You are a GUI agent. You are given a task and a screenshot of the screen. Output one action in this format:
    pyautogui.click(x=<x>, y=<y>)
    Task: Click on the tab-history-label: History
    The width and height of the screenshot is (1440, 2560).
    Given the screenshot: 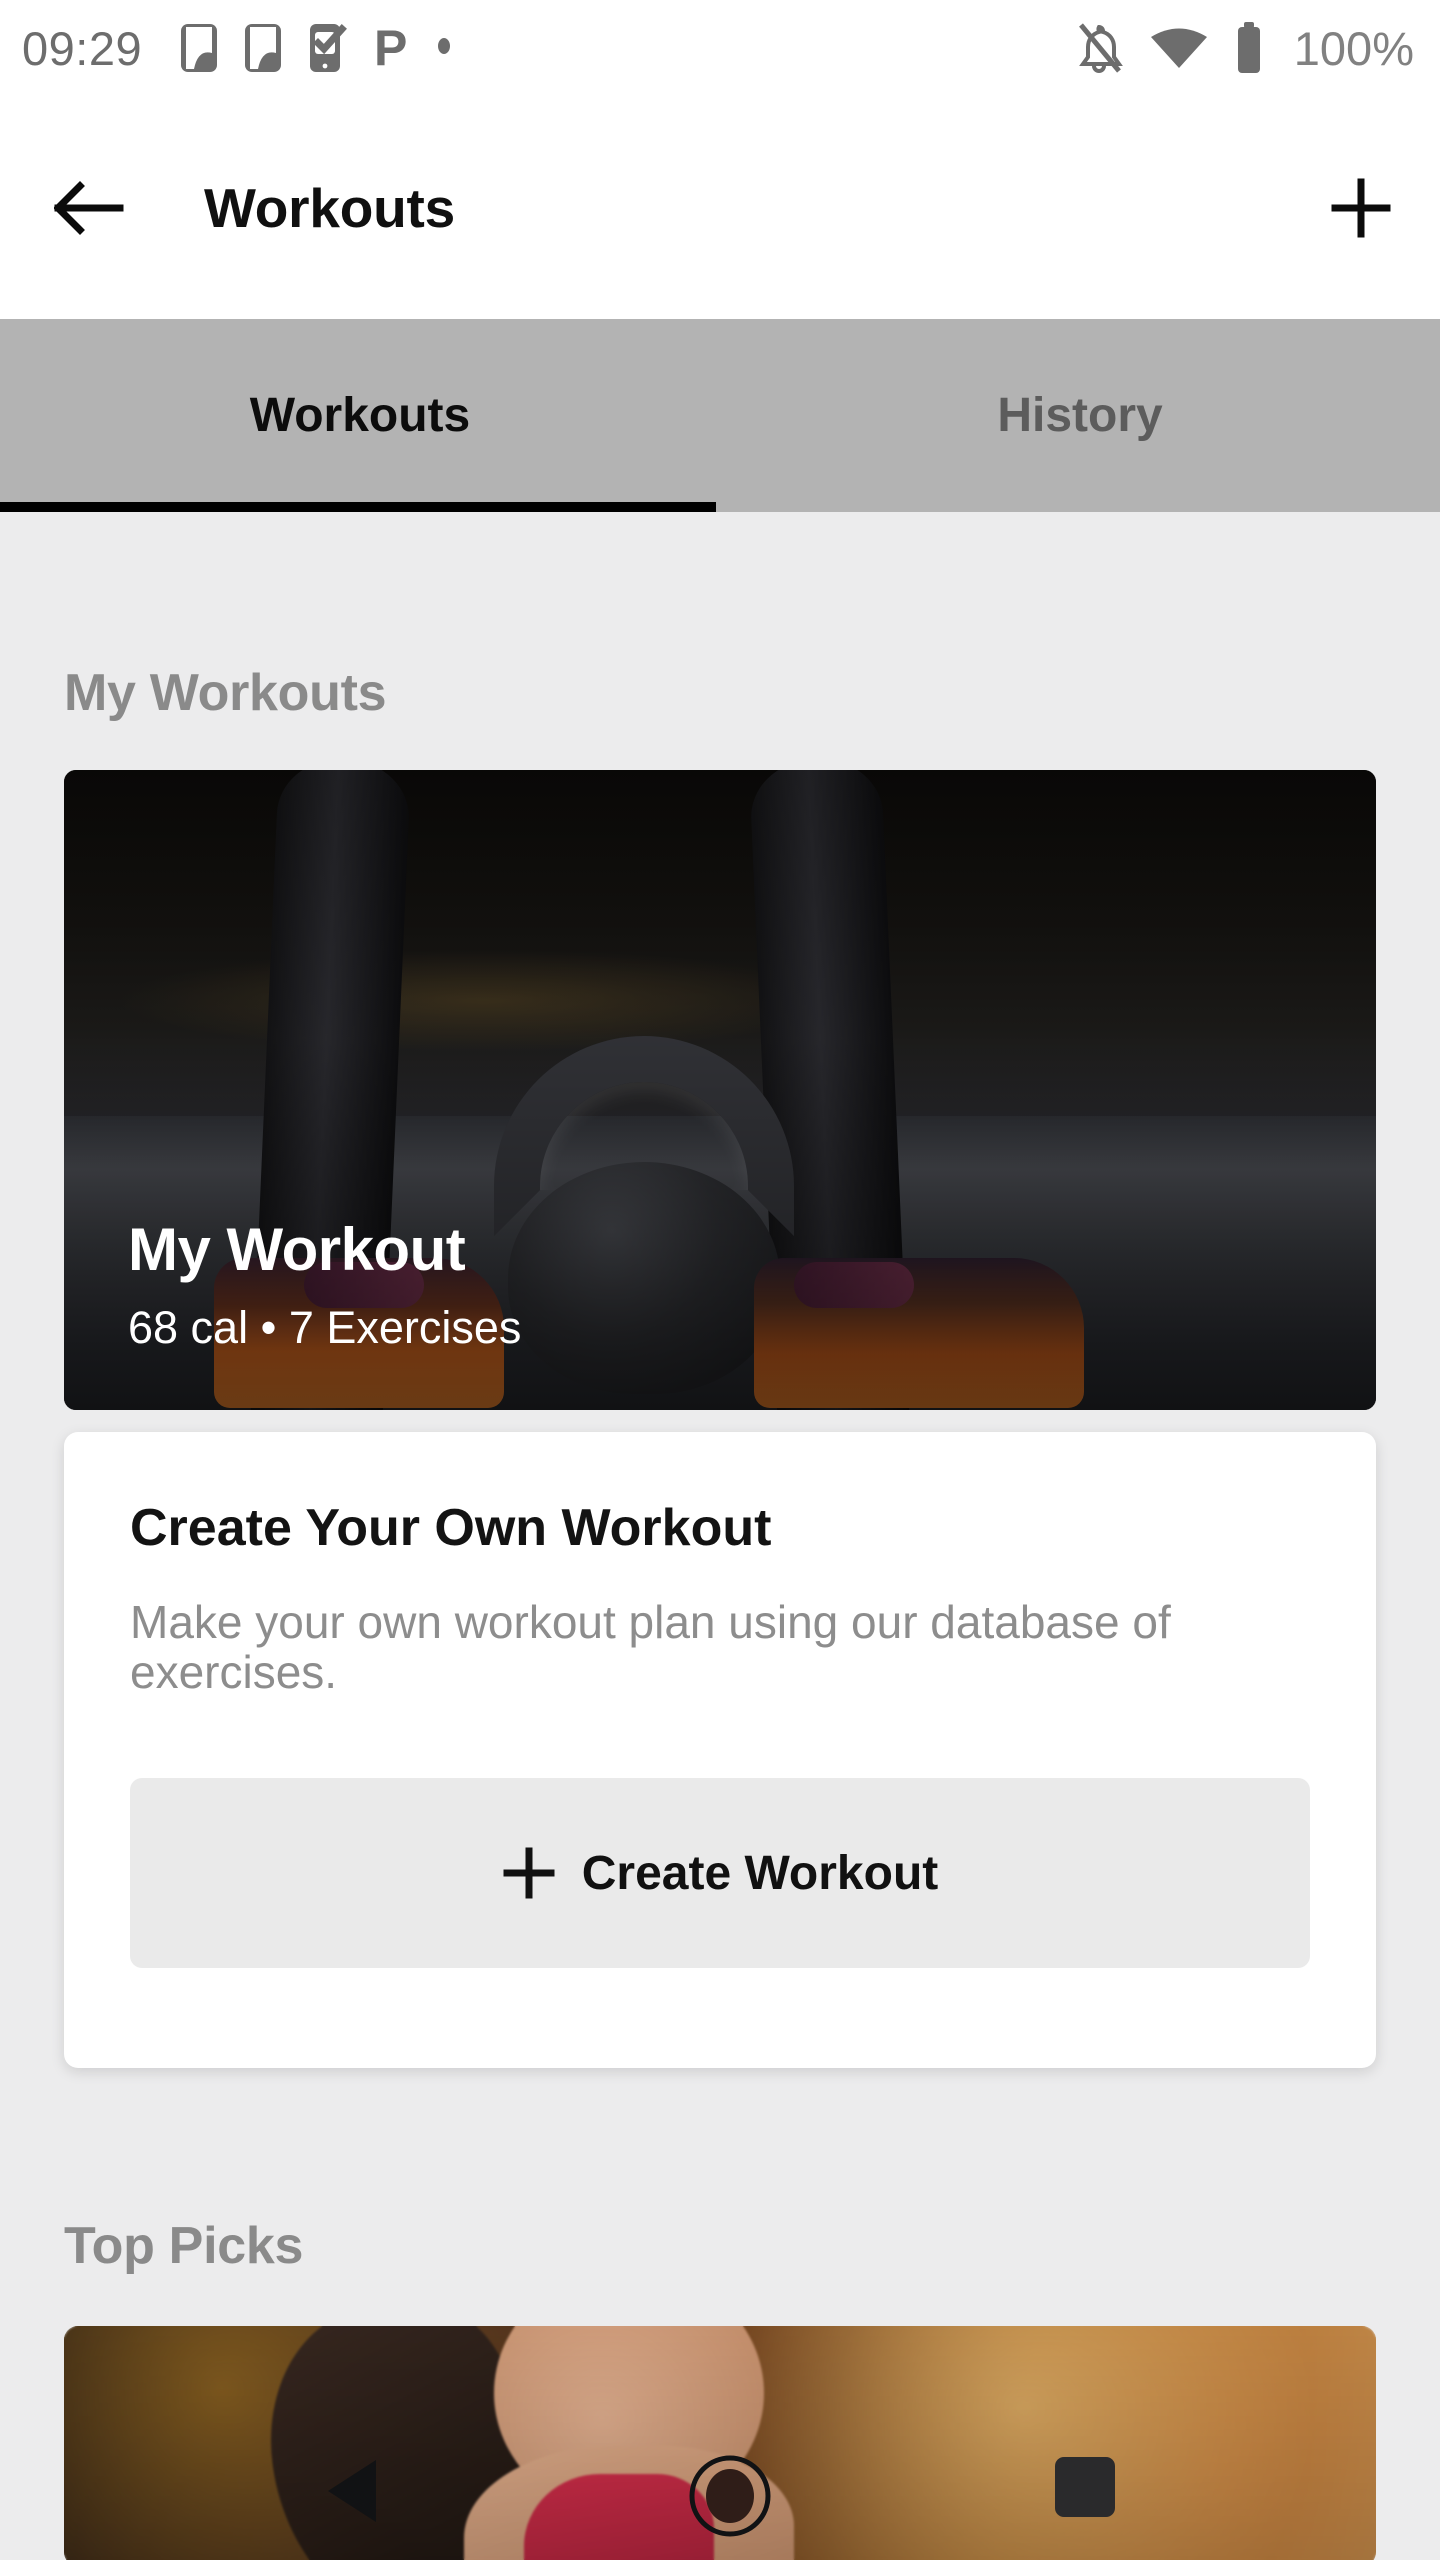 What is the action you would take?
    pyautogui.click(x=1080, y=415)
    